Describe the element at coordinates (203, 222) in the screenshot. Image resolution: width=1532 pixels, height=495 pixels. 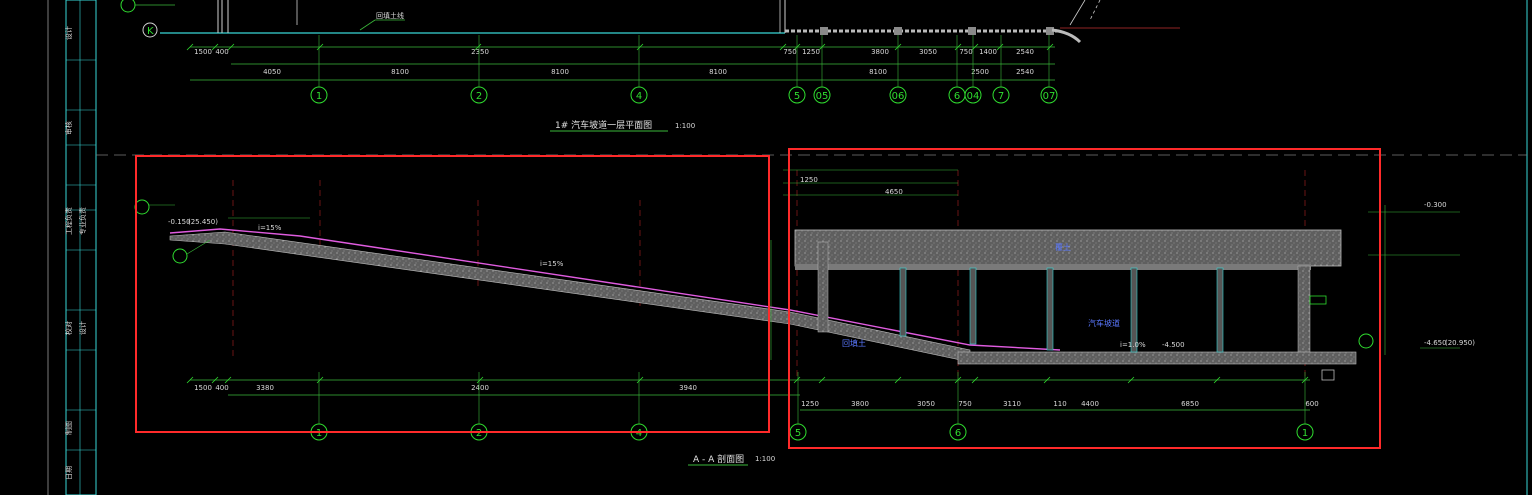
I see `section-left-elev-2: (25.450)` at that location.